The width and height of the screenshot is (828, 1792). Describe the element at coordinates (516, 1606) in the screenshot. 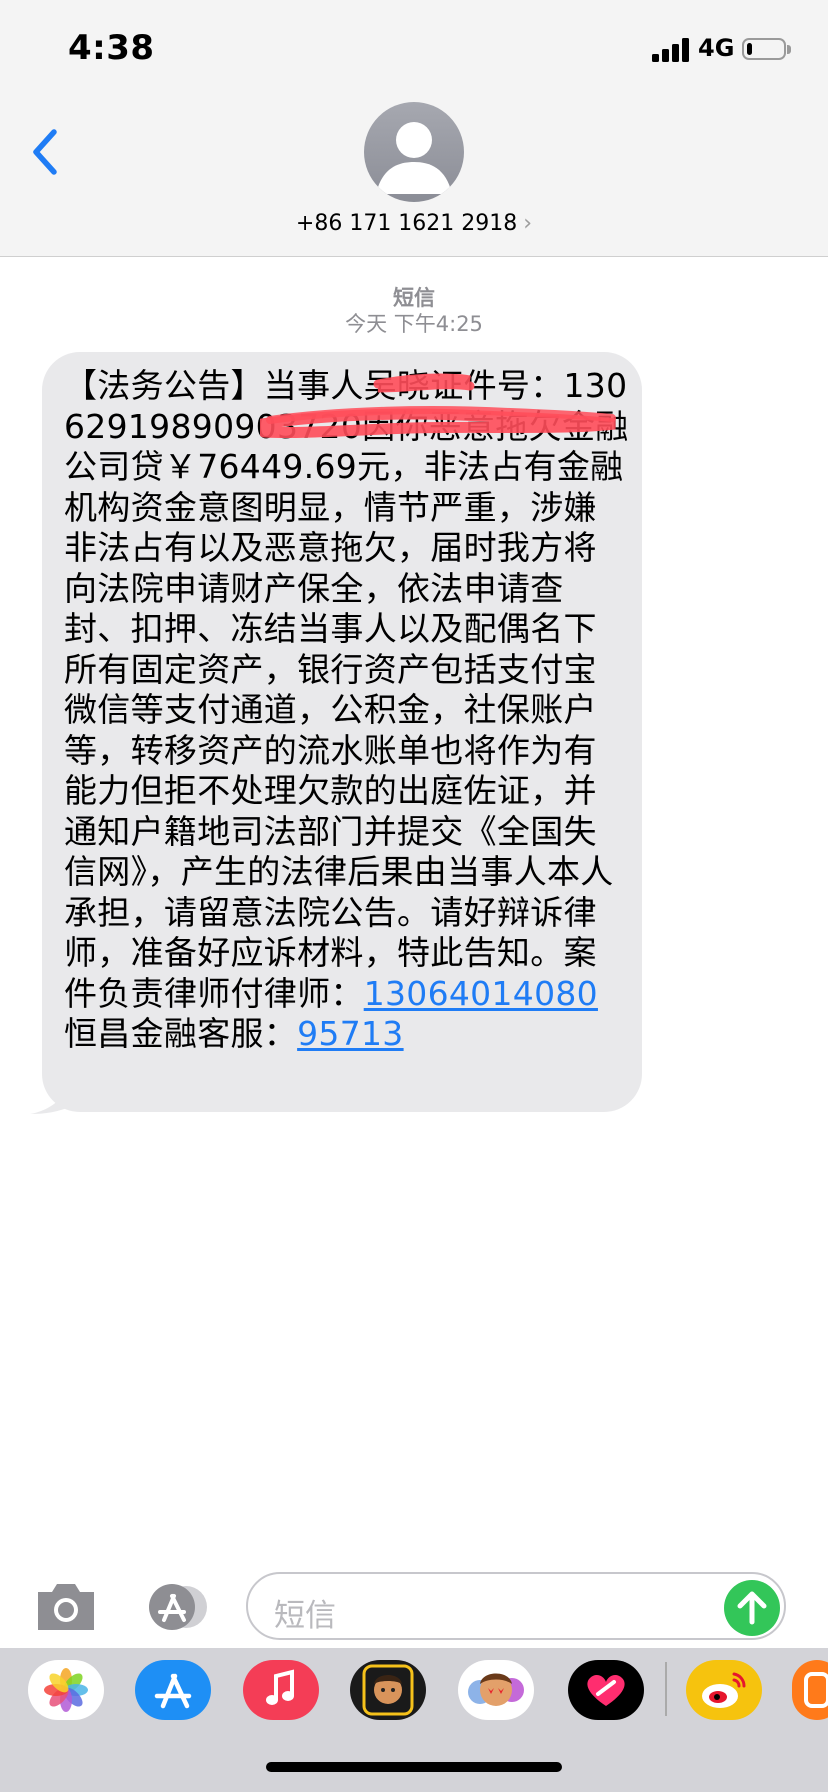

I see `message-input: 短信` at that location.